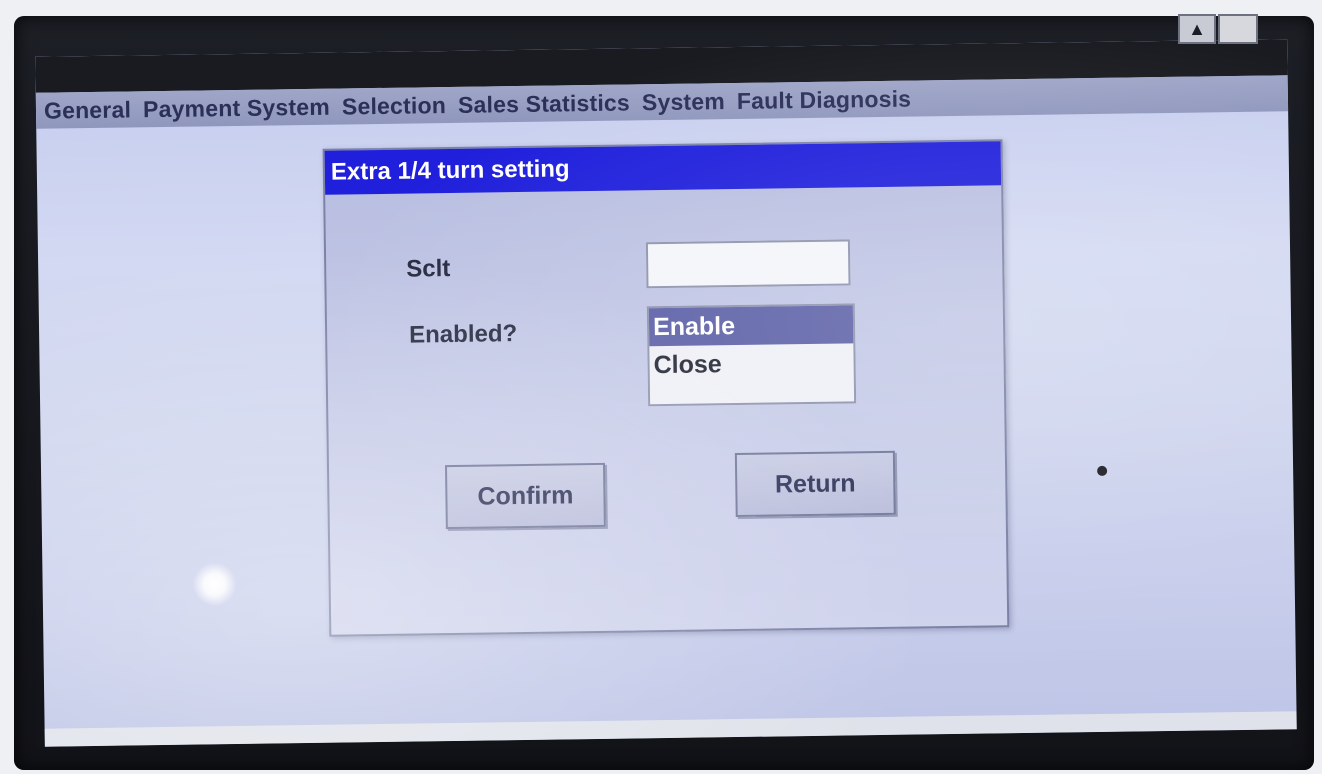  I want to click on sclt-input, so click(748, 264).